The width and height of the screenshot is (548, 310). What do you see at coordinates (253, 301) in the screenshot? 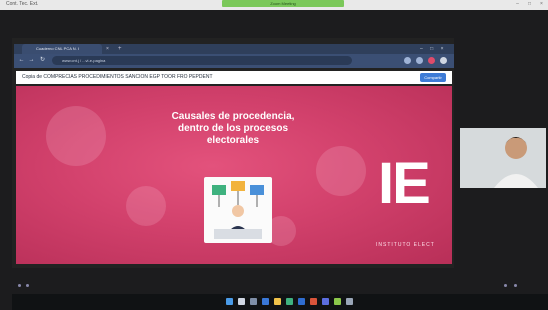
I see `task-view-icon` at bounding box center [253, 301].